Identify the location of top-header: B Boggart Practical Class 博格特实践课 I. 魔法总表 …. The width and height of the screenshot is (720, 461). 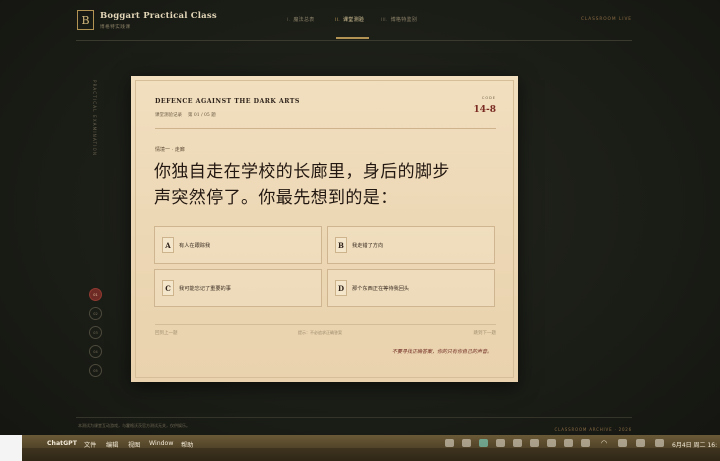
(360, 21).